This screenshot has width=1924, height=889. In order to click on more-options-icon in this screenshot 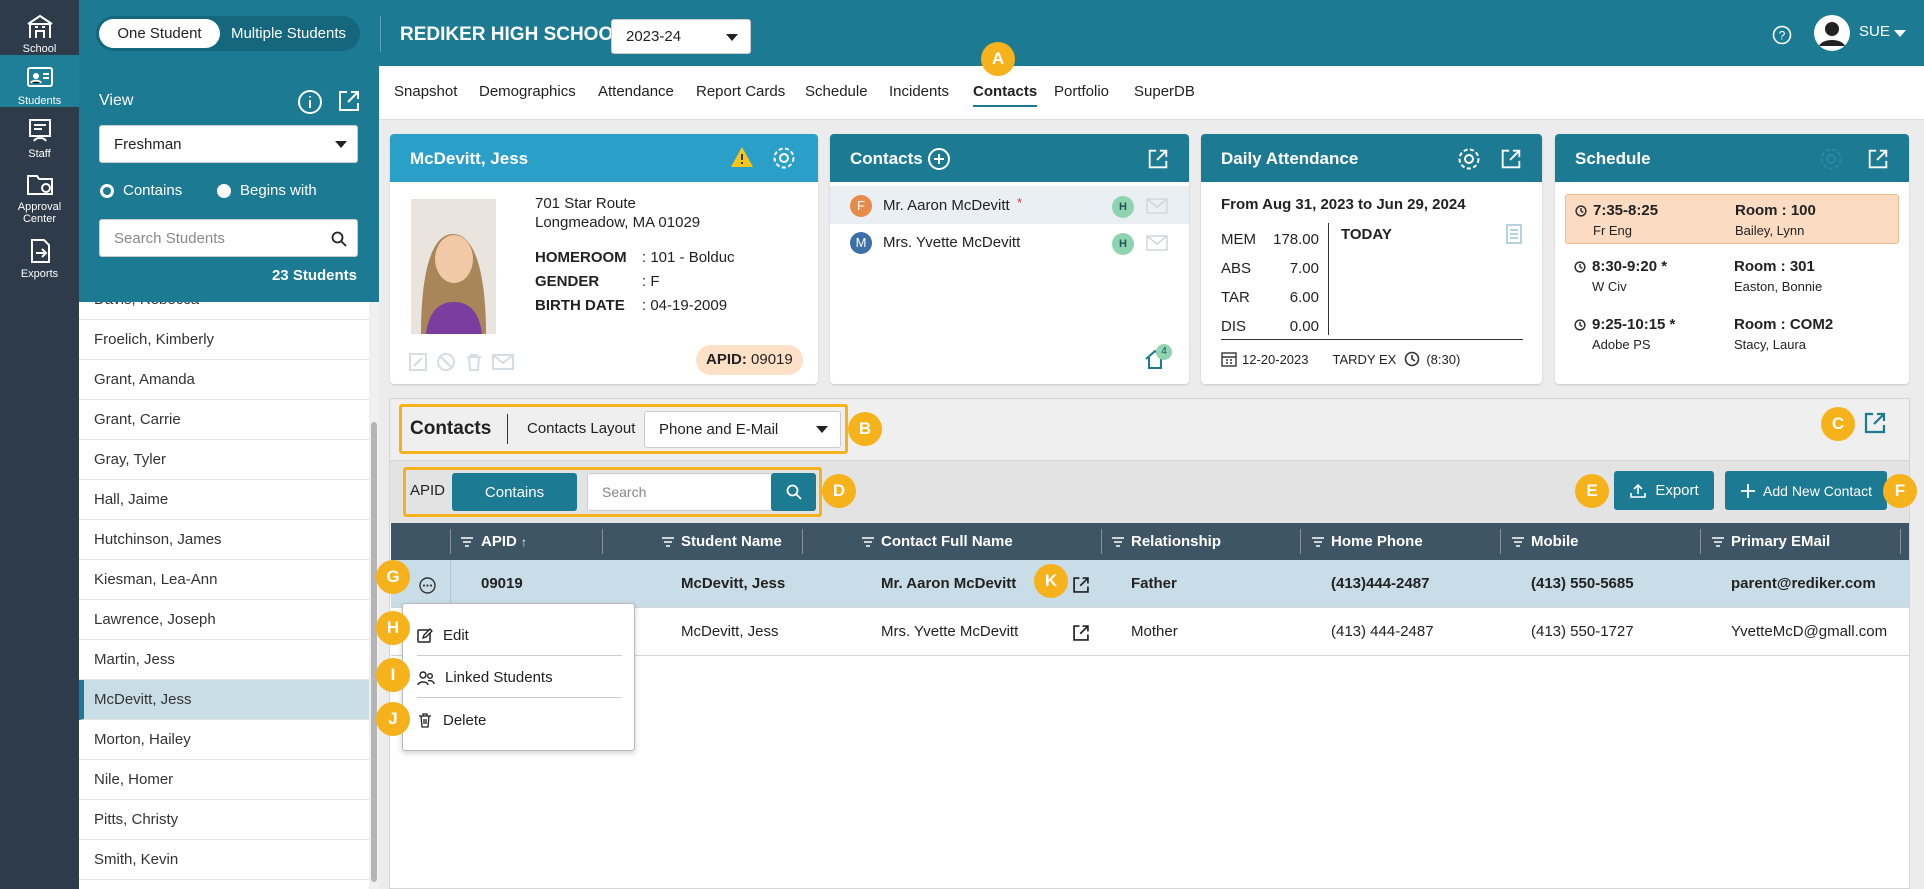, I will do `click(427, 585)`.